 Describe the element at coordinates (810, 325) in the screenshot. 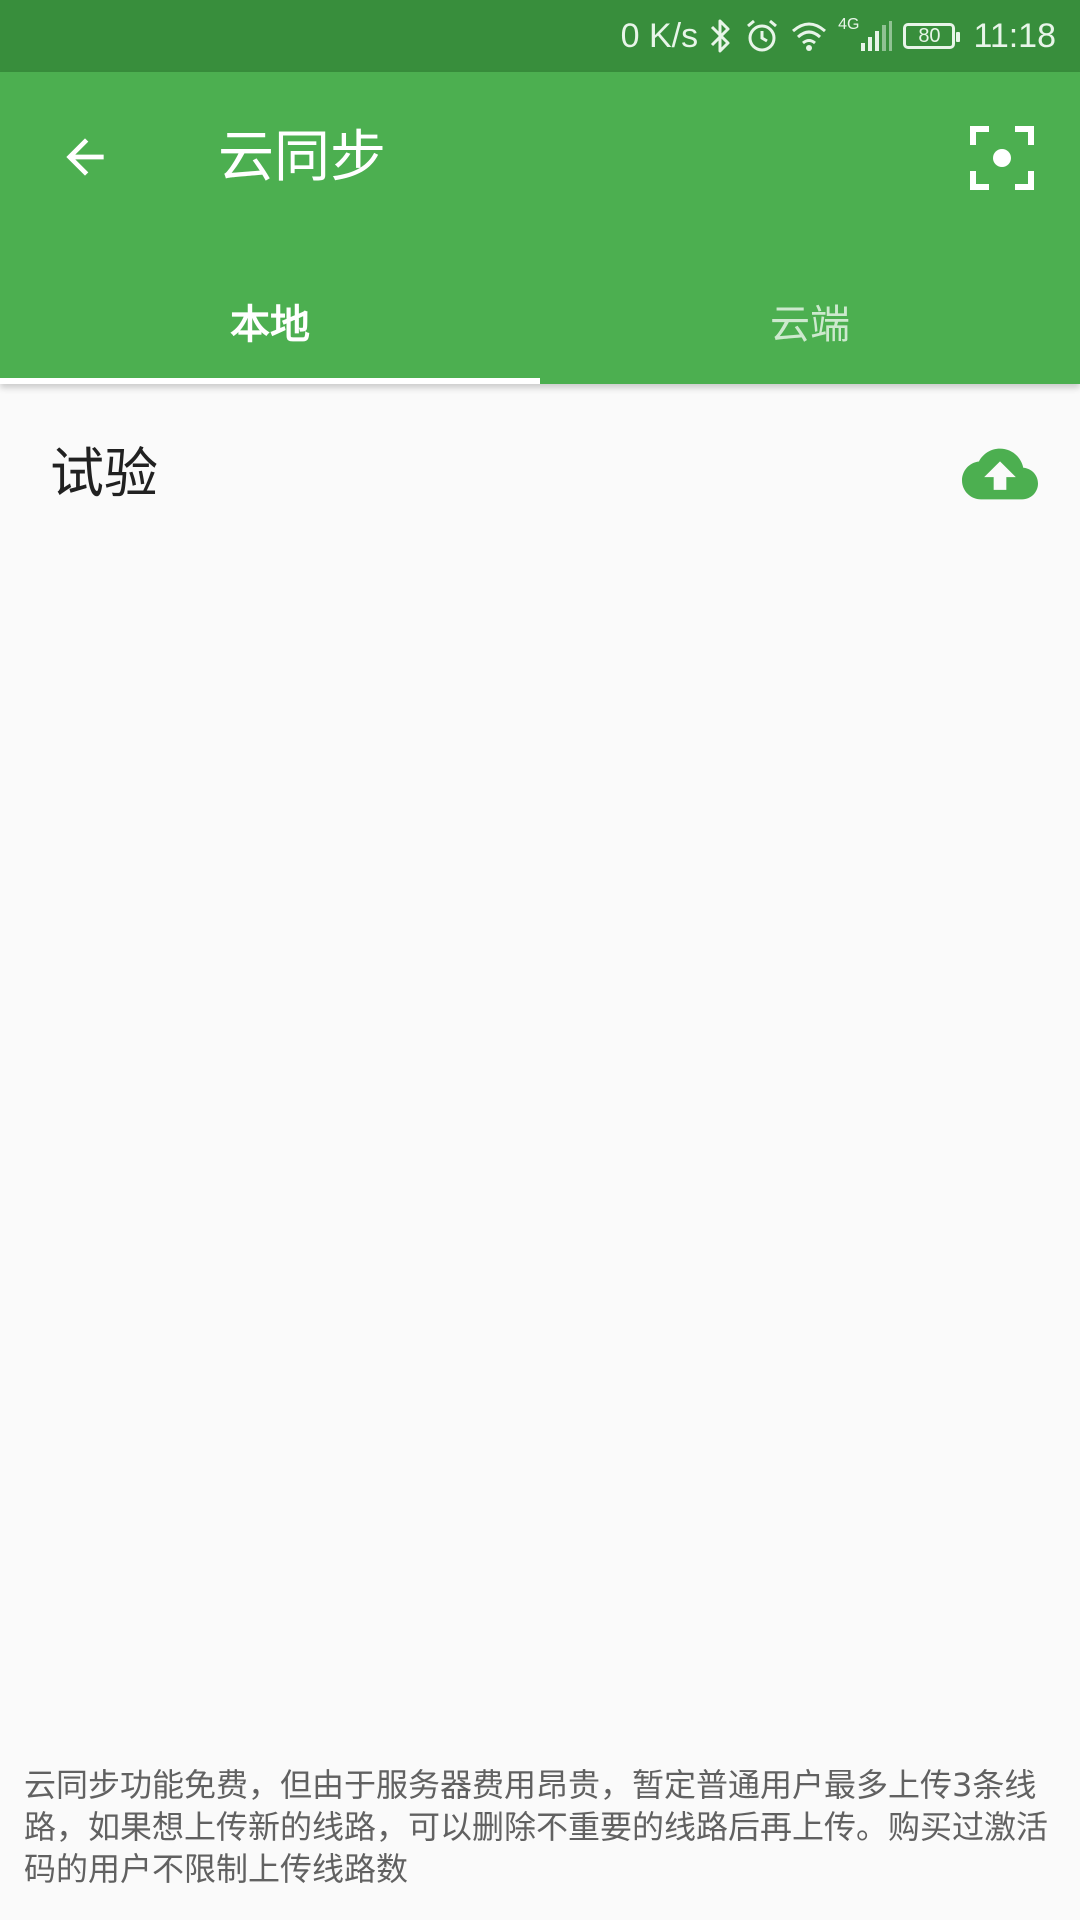

I see `tab-cloud-label: 云端` at that location.